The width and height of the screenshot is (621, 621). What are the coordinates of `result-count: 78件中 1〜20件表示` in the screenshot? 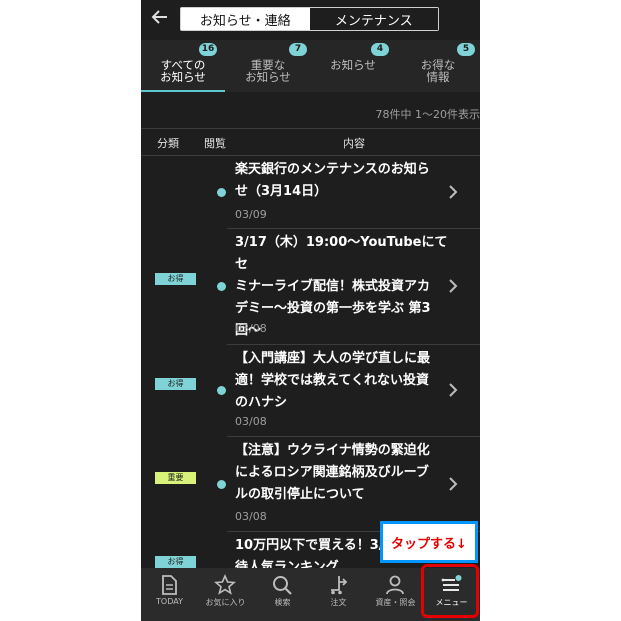 It's located at (428, 114).